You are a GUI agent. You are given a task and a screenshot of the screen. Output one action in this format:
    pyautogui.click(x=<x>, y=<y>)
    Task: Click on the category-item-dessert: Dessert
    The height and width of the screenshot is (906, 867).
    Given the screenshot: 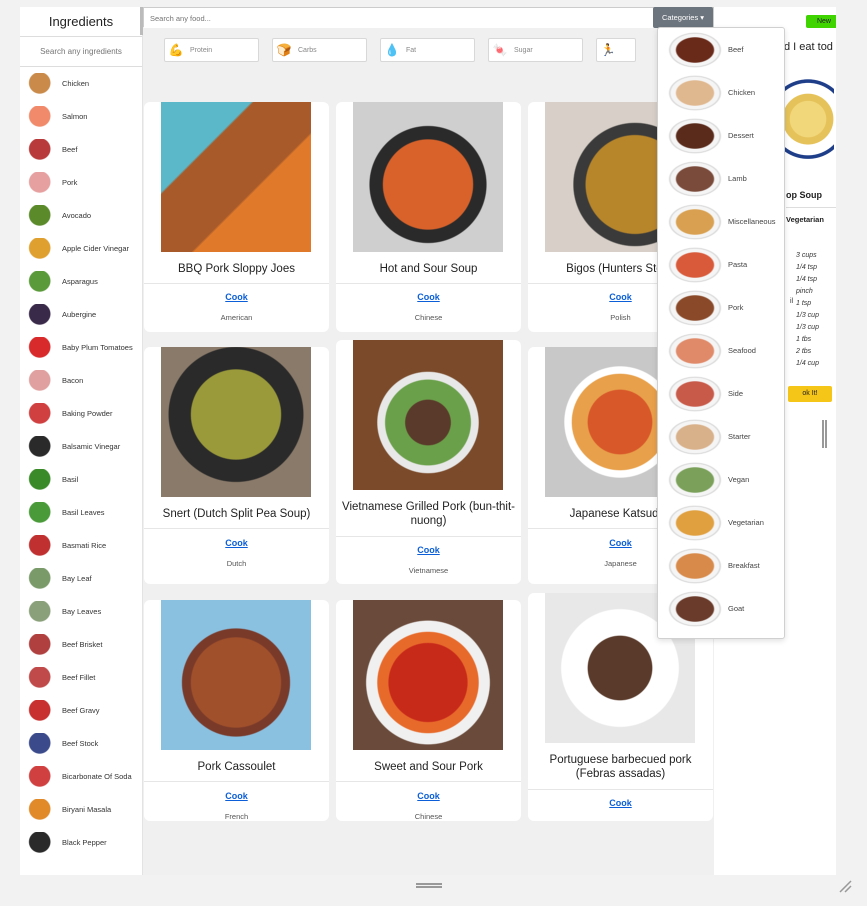 What is the action you would take?
    pyautogui.click(x=721, y=135)
    